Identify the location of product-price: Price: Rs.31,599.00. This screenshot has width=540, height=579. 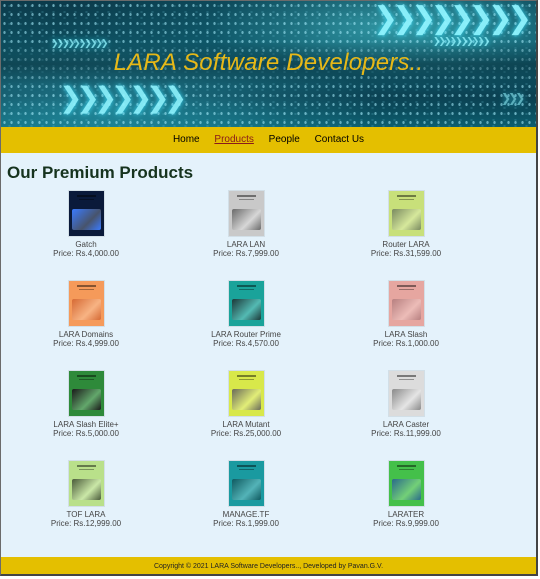
(406, 253).